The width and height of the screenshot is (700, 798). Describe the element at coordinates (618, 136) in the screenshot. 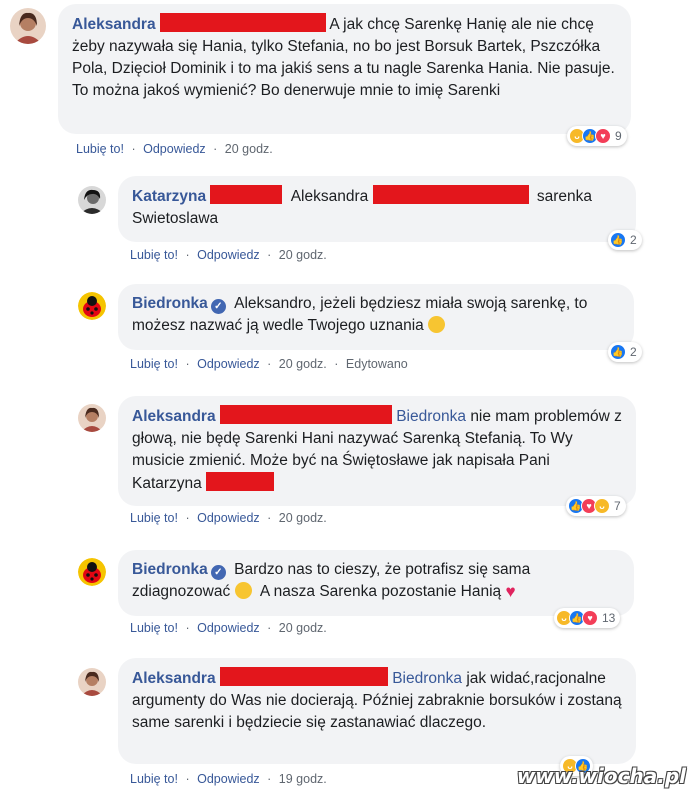

I see `reaction-count: 9` at that location.